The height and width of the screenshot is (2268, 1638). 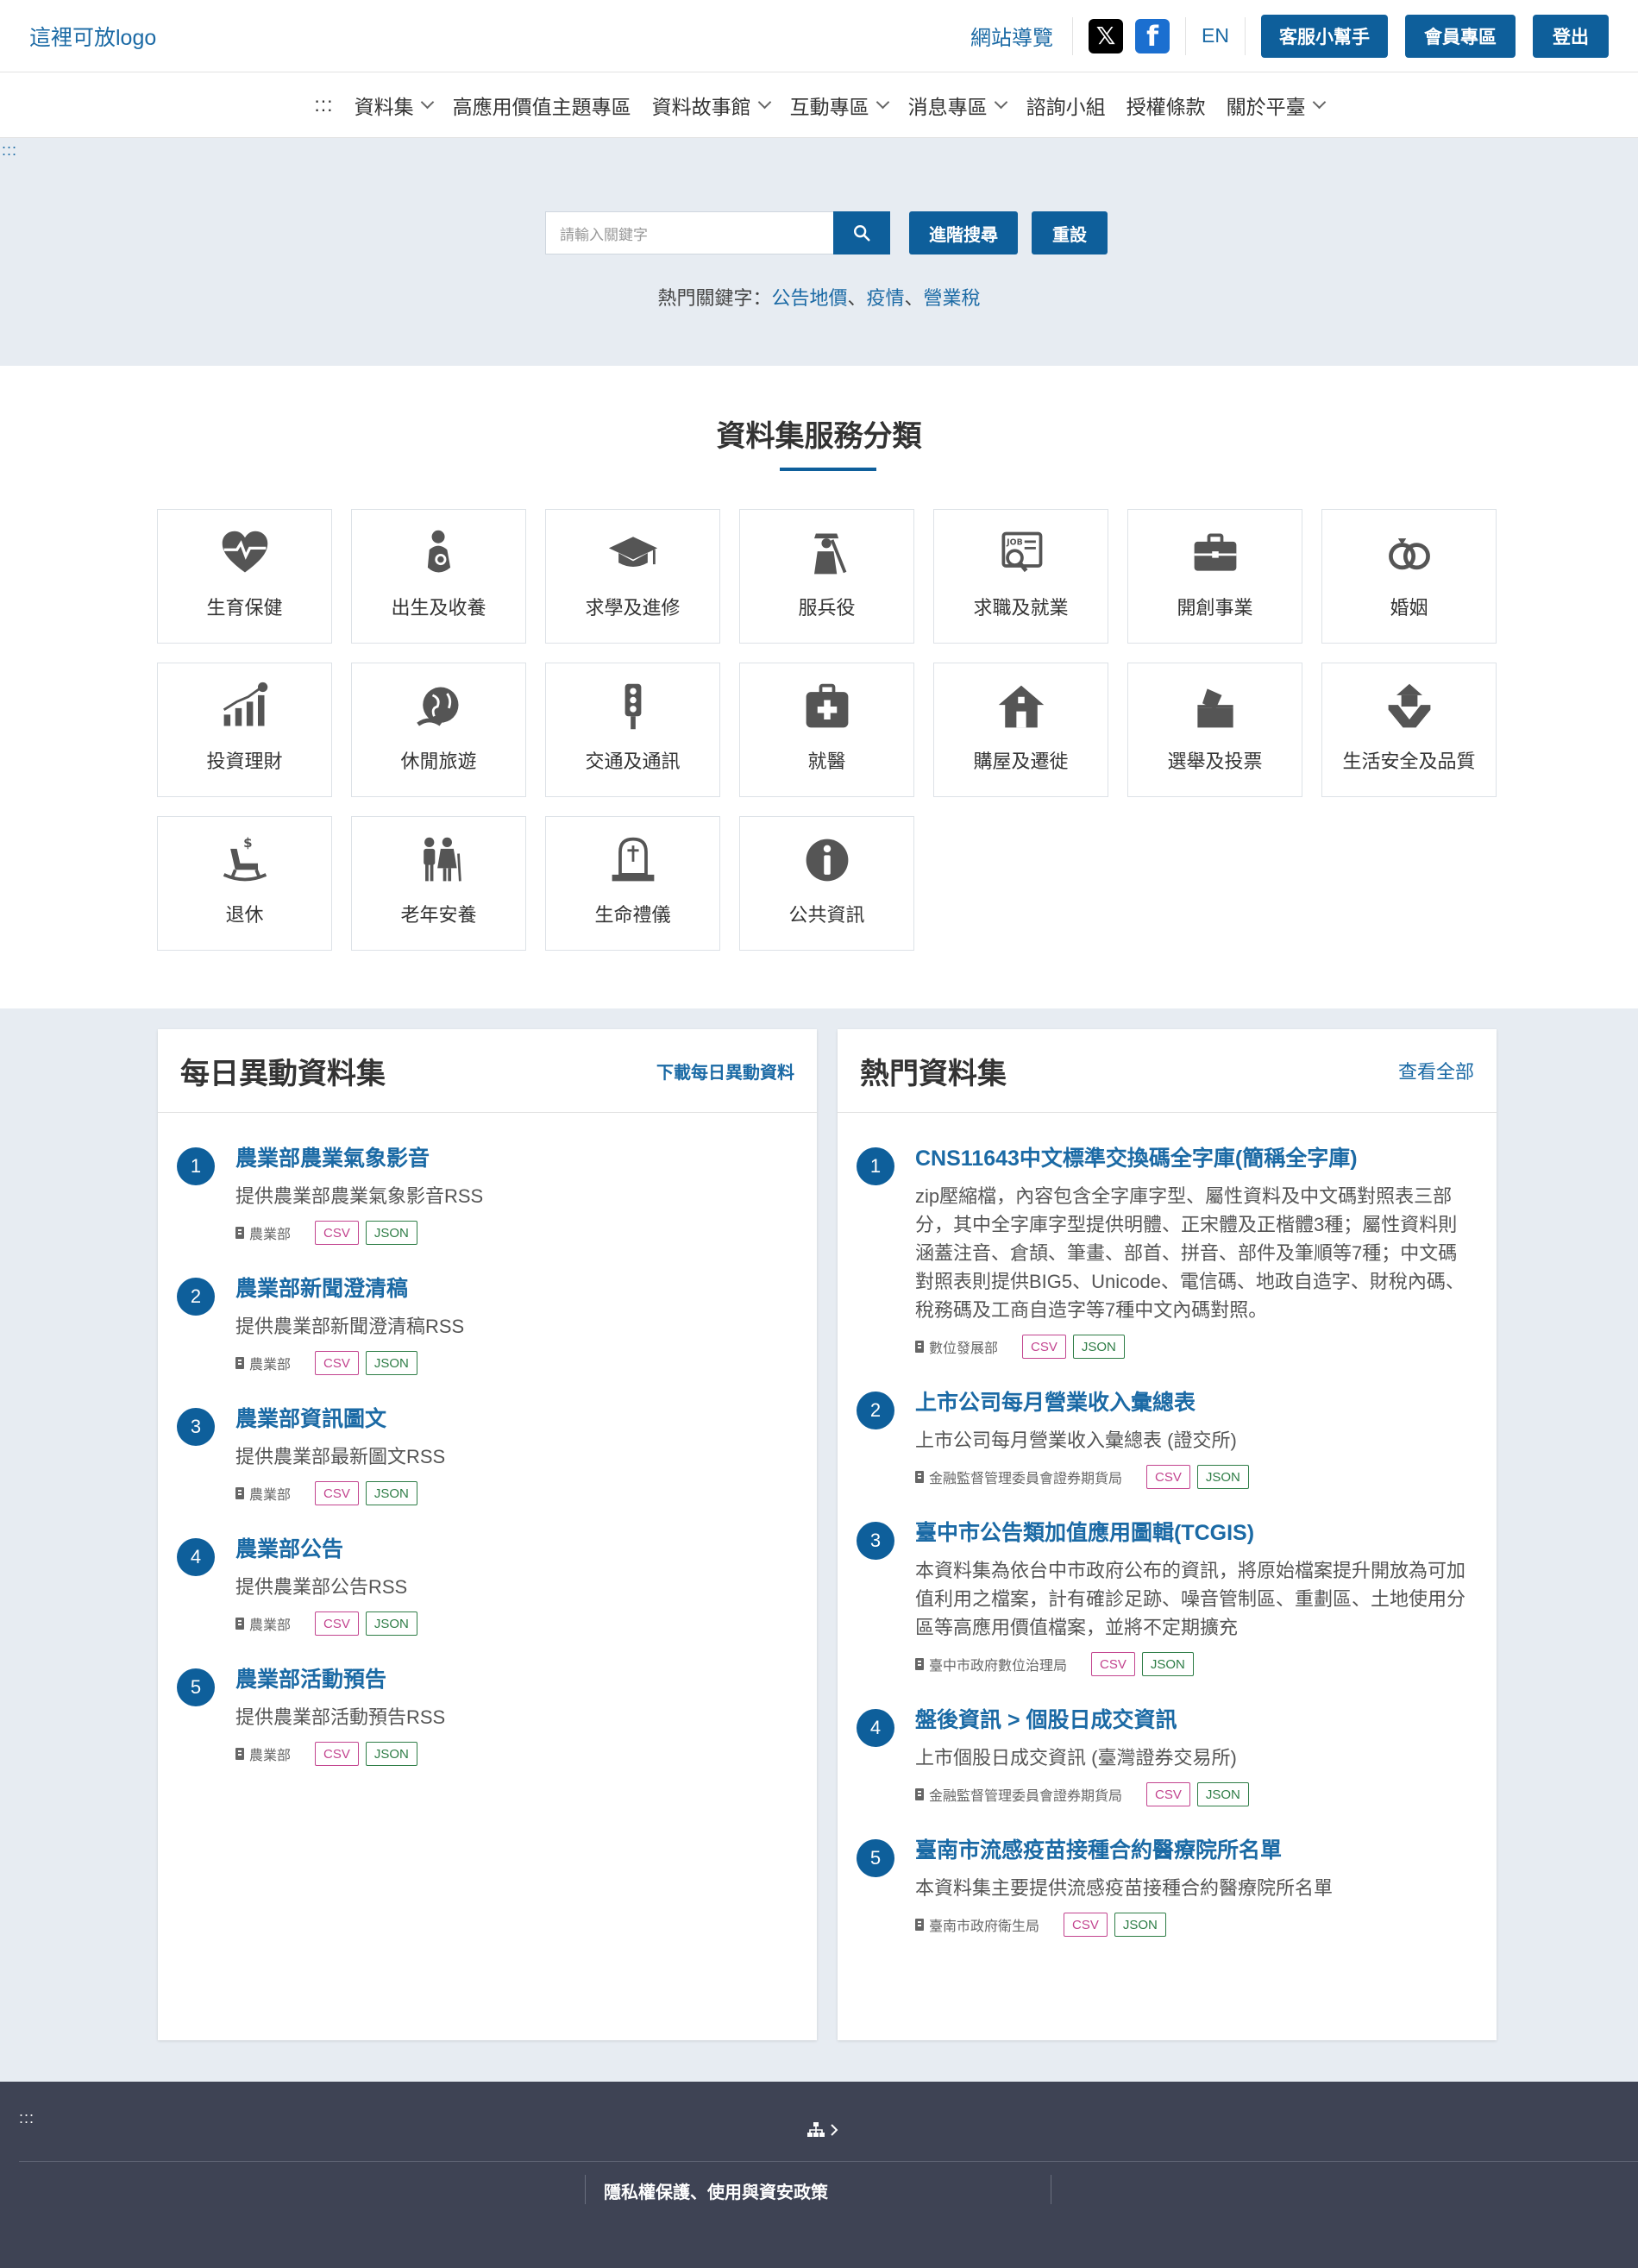 What do you see at coordinates (823, 2130) in the screenshot?
I see `footer-sitemap-toggle` at bounding box center [823, 2130].